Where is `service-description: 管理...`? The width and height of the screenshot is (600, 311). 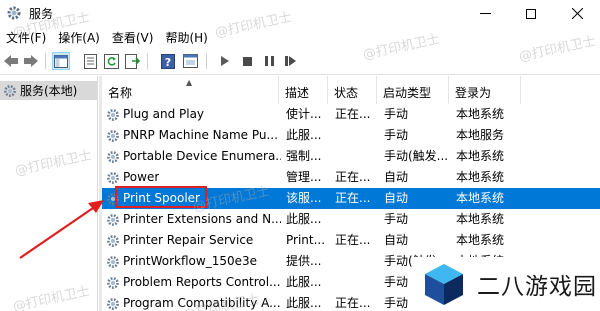 service-description: 管理... is located at coordinates (304, 177).